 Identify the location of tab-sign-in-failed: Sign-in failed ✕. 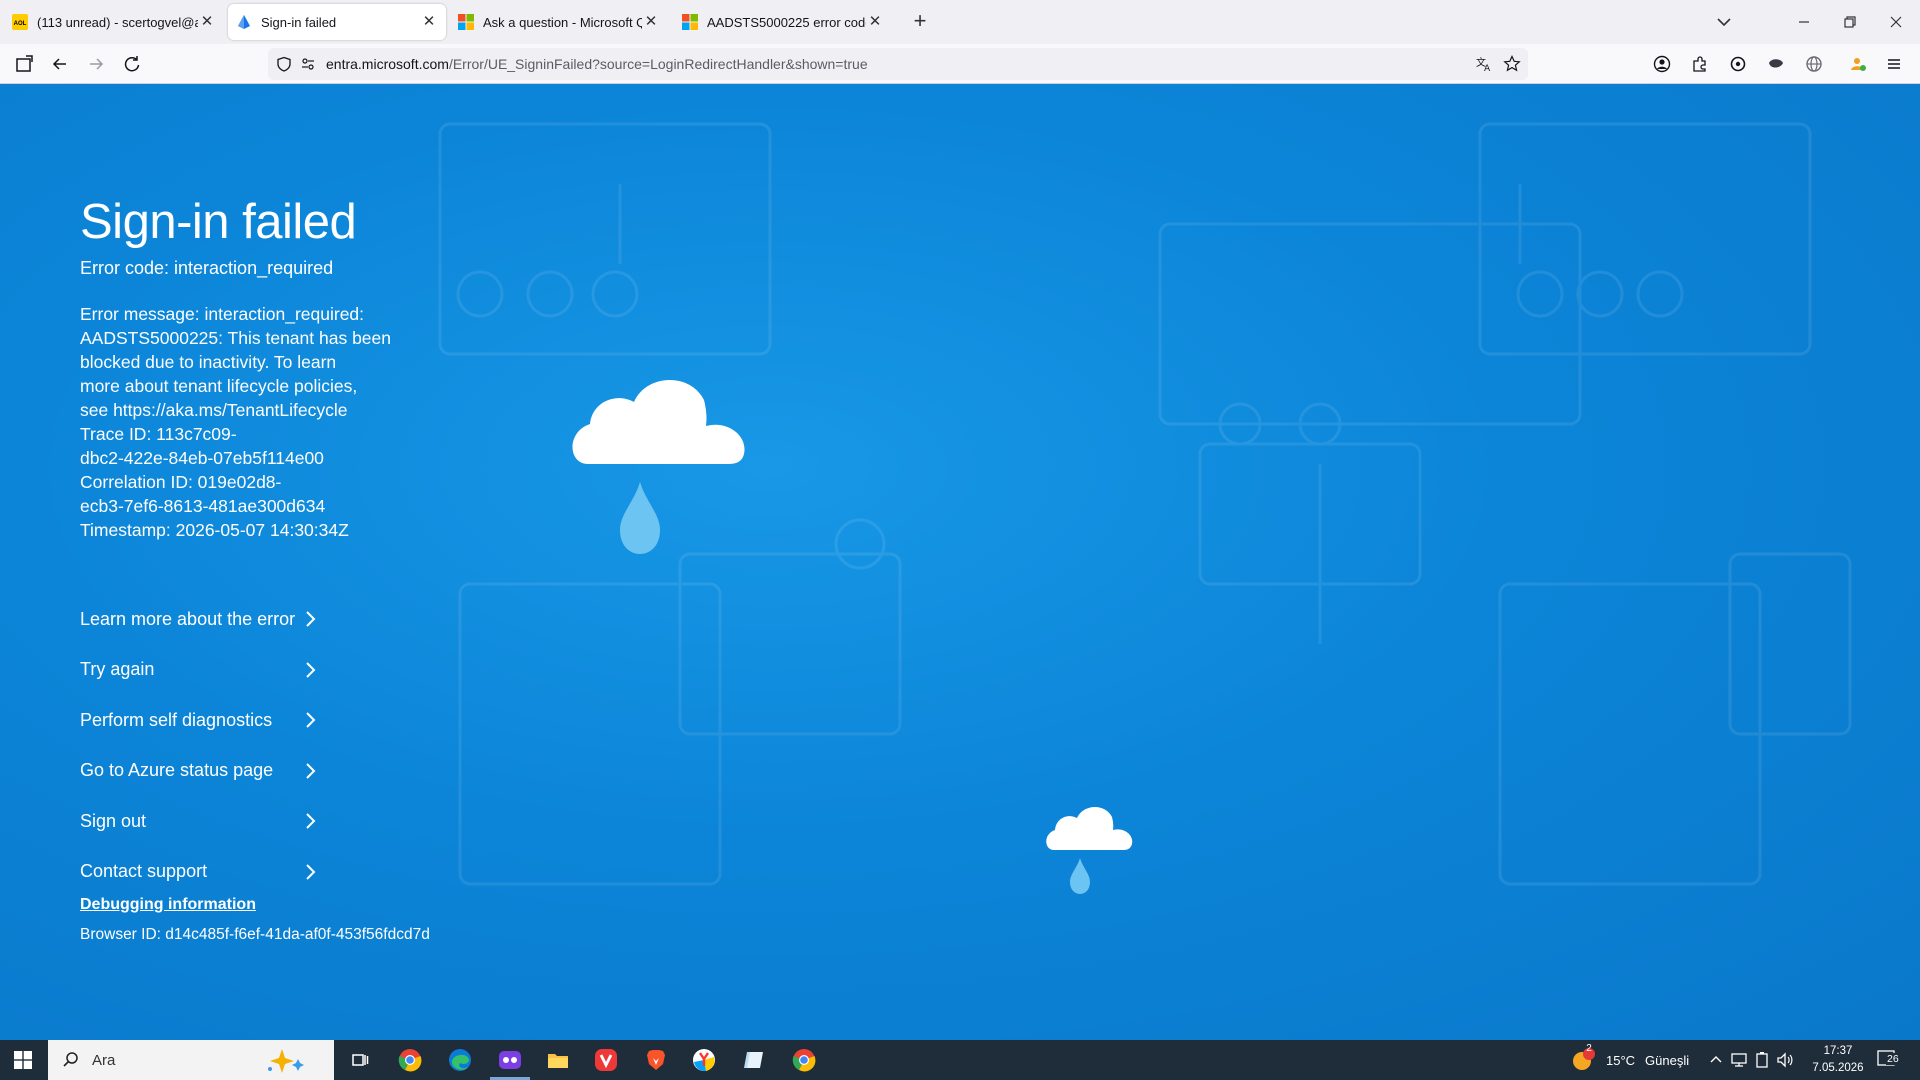
(337, 22).